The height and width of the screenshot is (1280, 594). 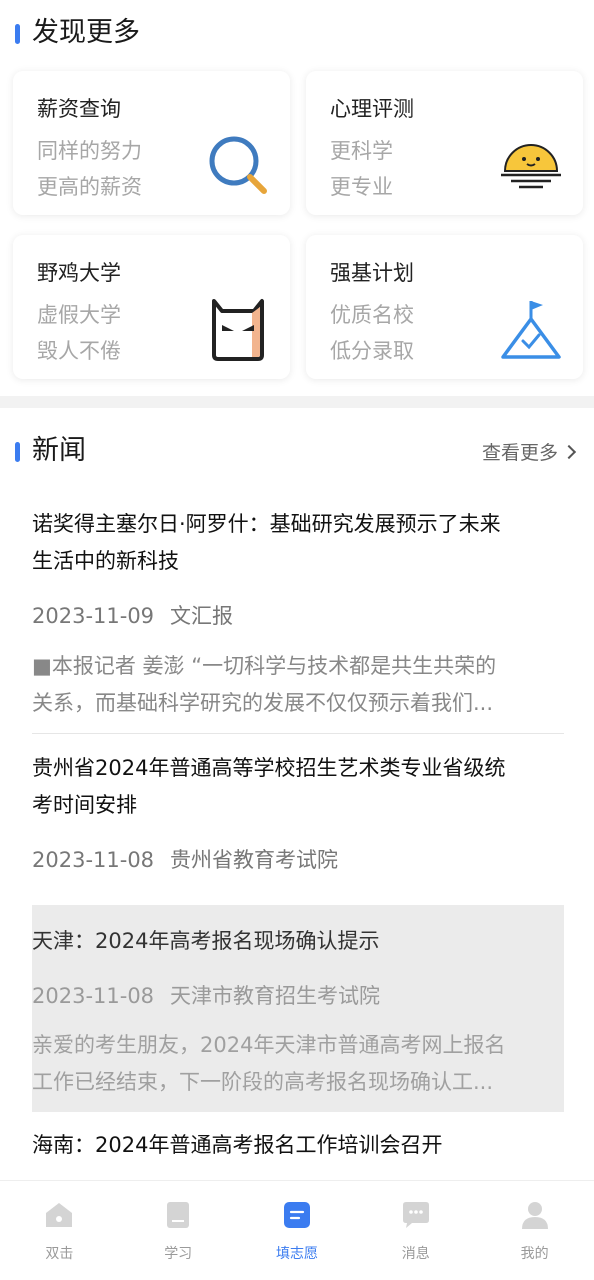 What do you see at coordinates (84, 805) in the screenshot?
I see `news-title: 考时间安排` at bounding box center [84, 805].